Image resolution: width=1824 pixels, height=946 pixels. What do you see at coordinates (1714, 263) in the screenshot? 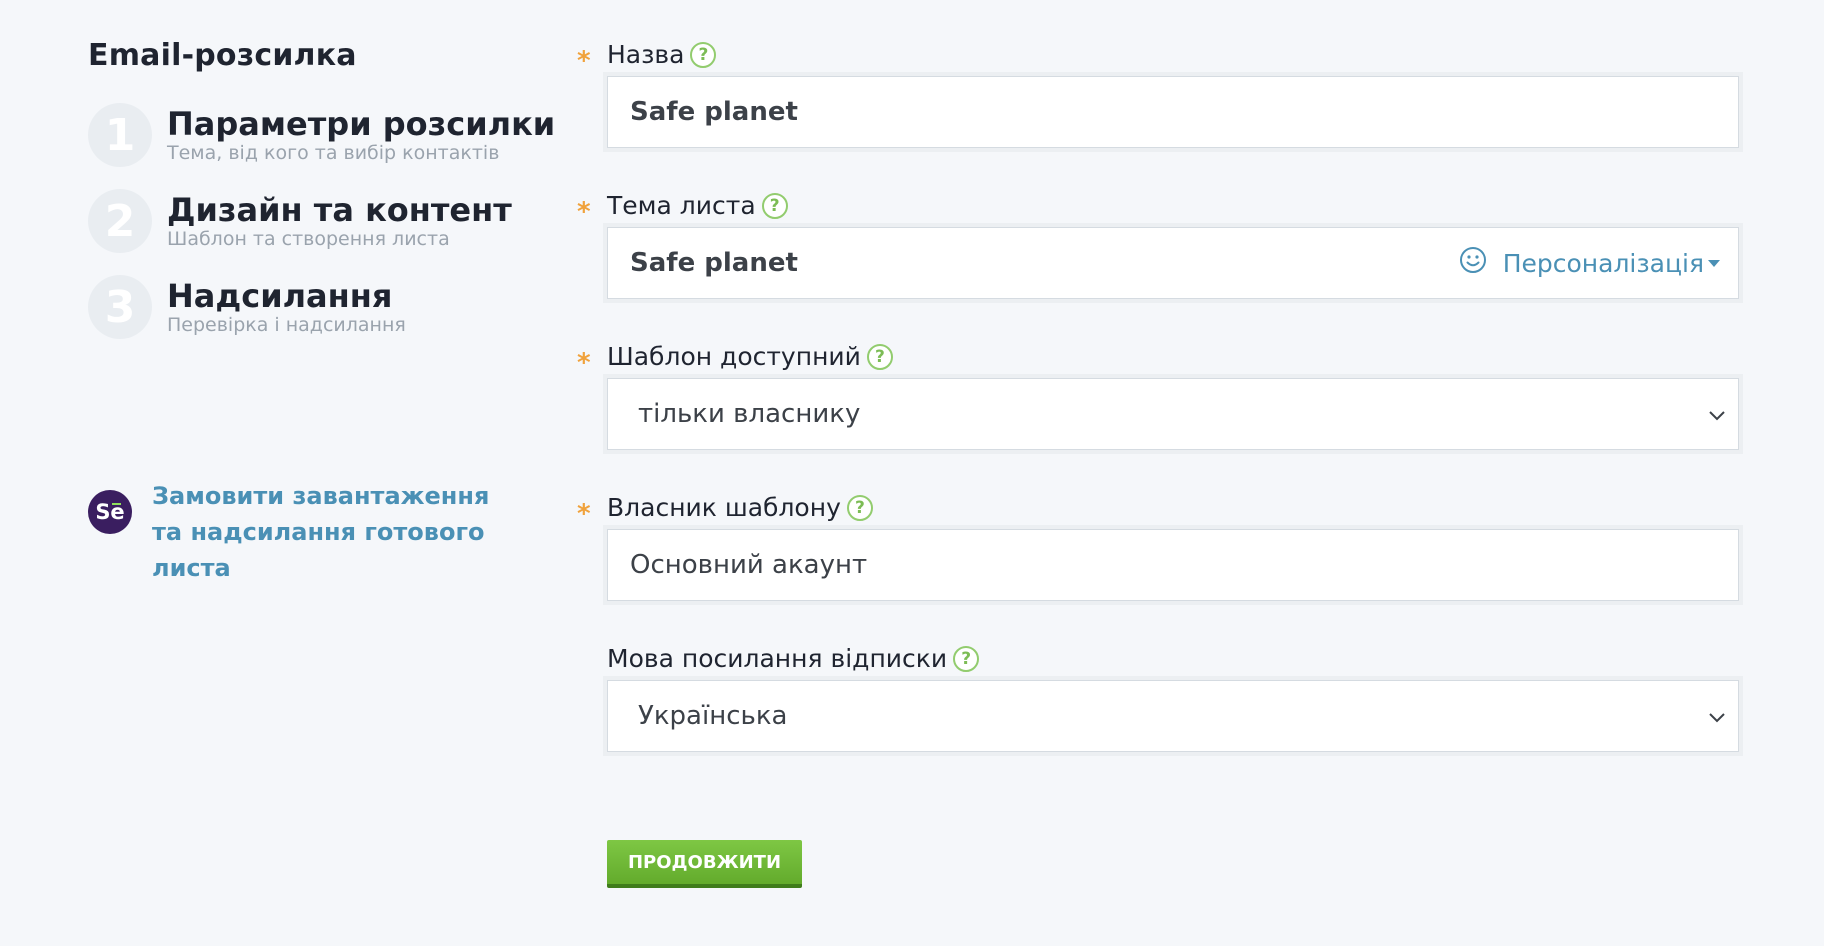
I see `caret-down-icon` at bounding box center [1714, 263].